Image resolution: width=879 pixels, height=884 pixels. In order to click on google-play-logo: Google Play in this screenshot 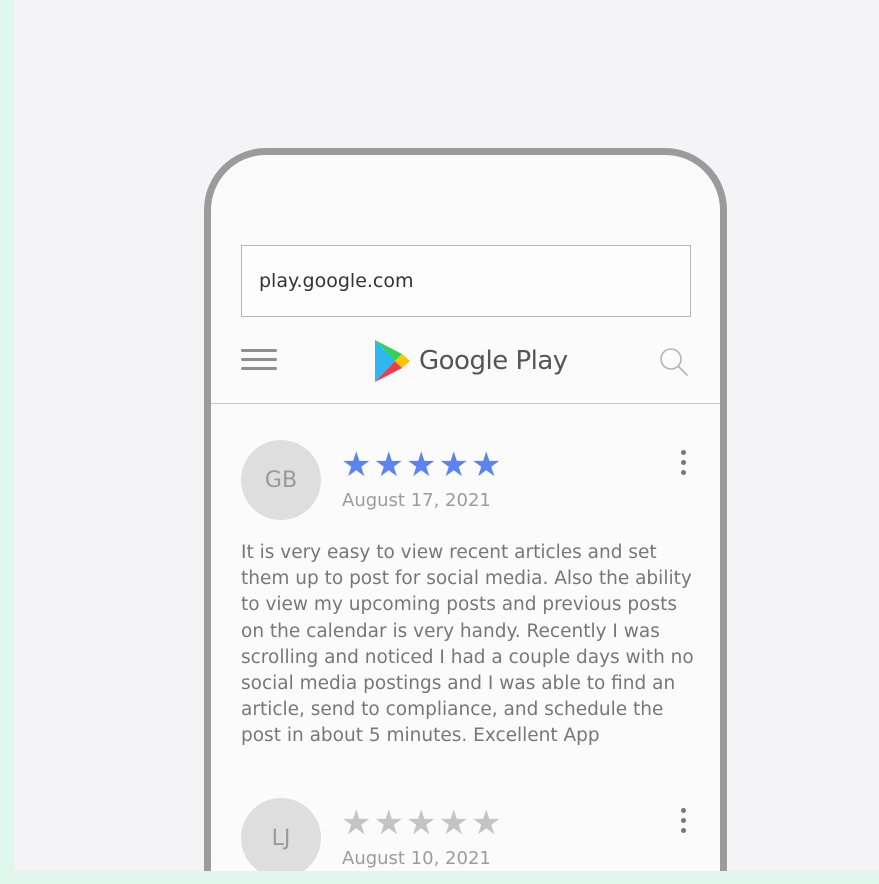, I will do `click(470, 361)`.